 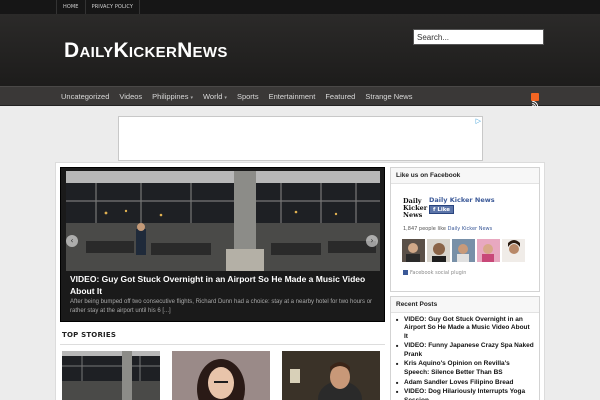 I want to click on facebook-plugin-label: Facebook social plugin, so click(x=434, y=273).